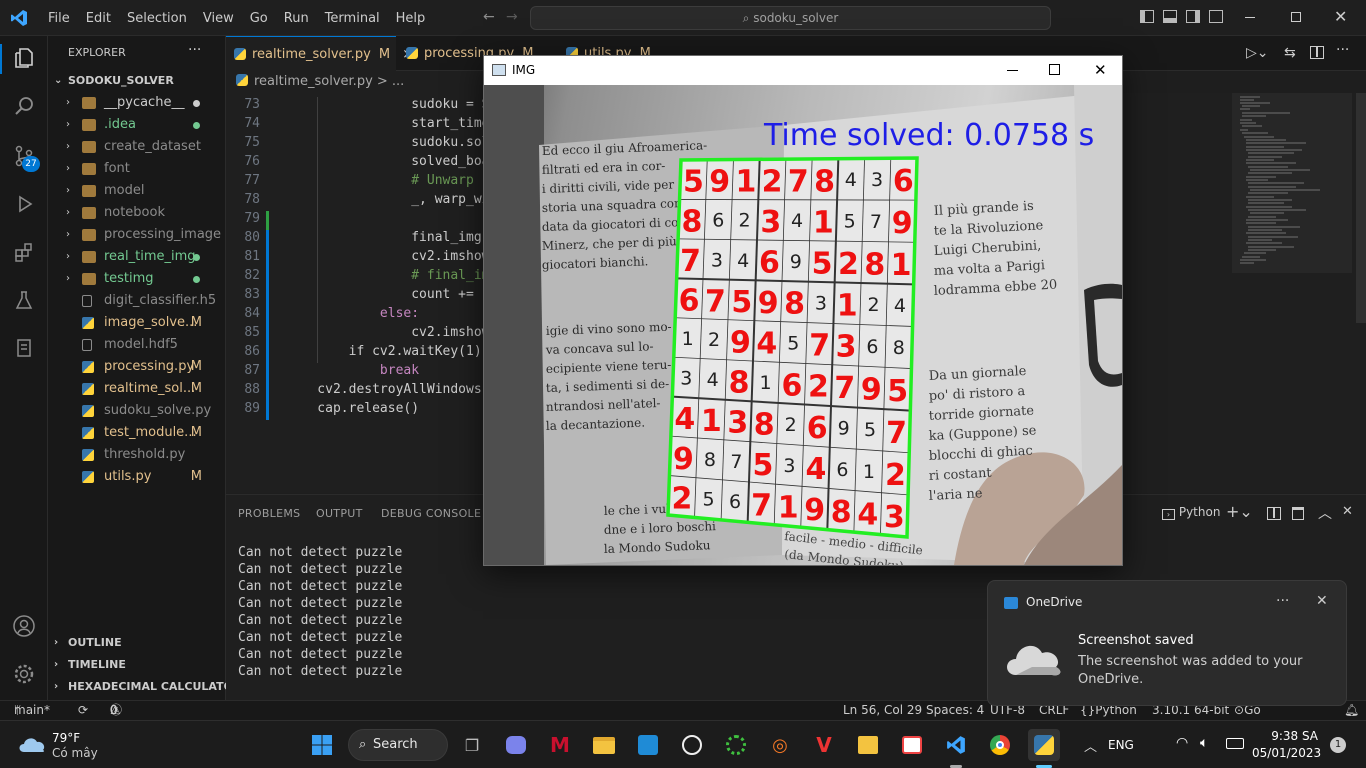  Describe the element at coordinates (137, 345) in the screenshot. I see `tree-item: model.hdf5` at that location.